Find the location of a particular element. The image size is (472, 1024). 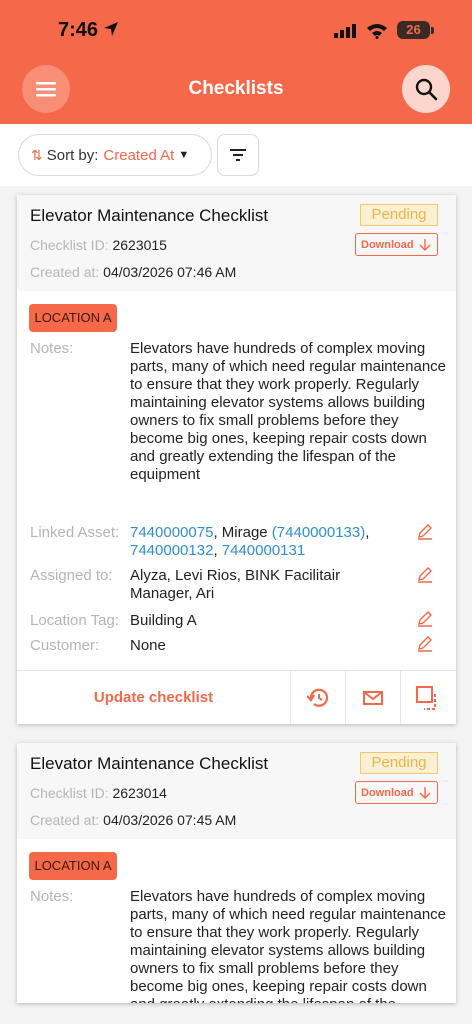

assigned-label: Assigned to: is located at coordinates (71, 575).